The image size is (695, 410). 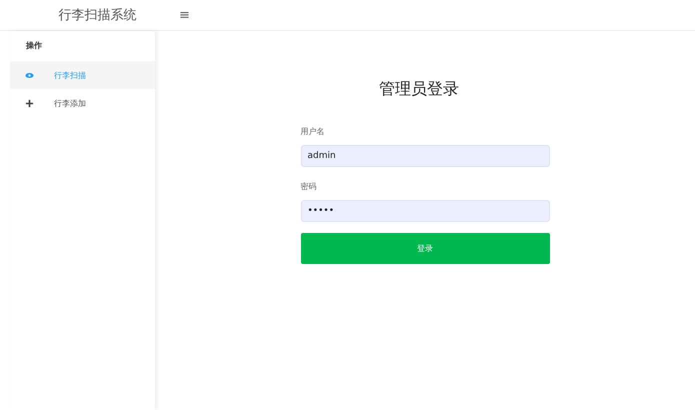 What do you see at coordinates (425, 156) in the screenshot?
I see `username-field: admin` at bounding box center [425, 156].